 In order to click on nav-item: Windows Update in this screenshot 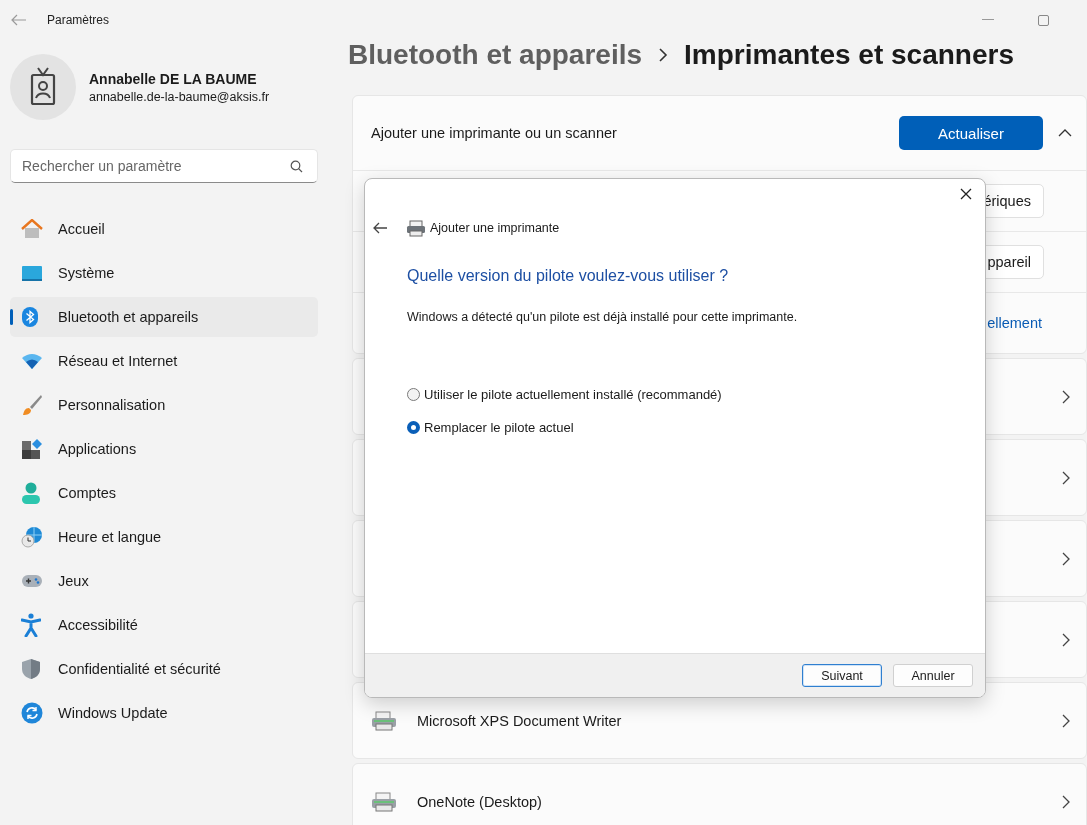, I will do `click(164, 713)`.